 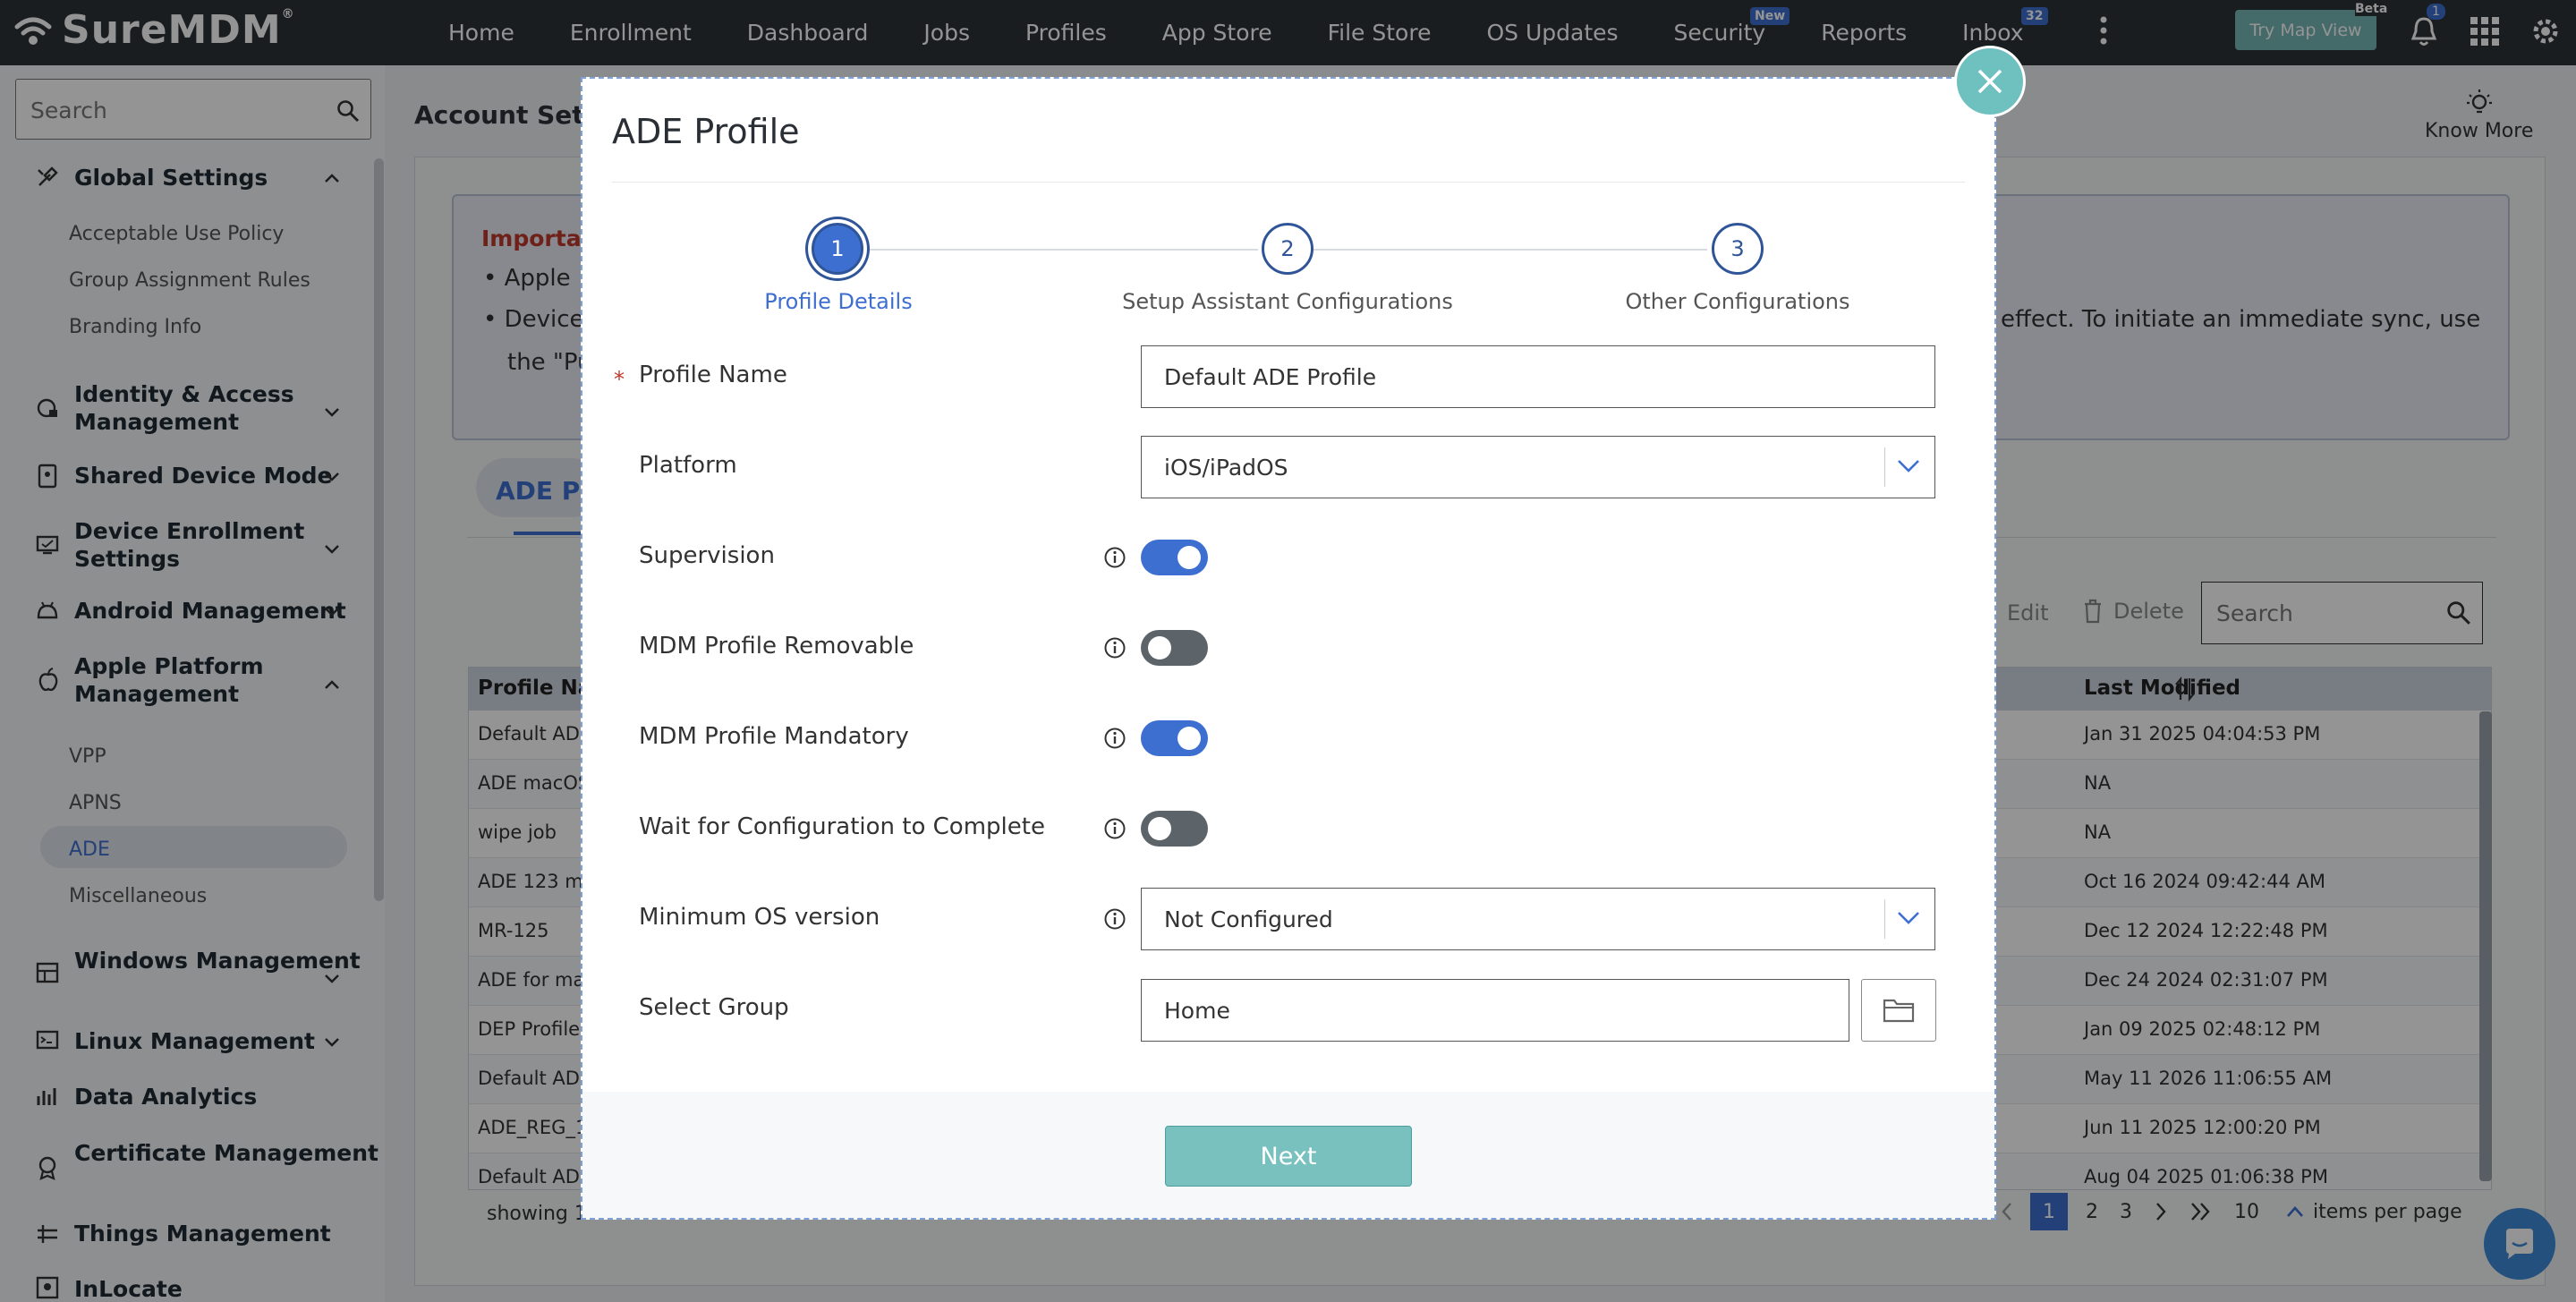 What do you see at coordinates (837, 249) in the screenshot?
I see `step-1-indicator: 1` at bounding box center [837, 249].